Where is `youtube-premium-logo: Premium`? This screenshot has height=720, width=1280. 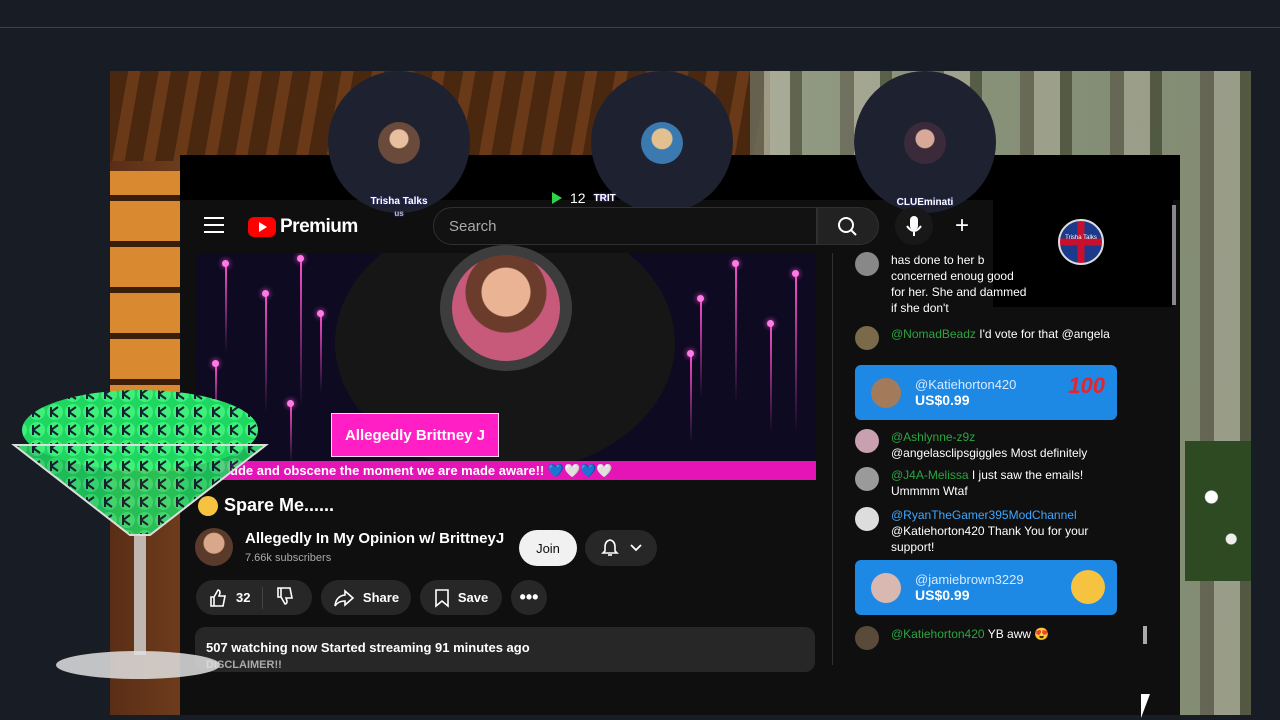
youtube-premium-logo: Premium is located at coordinates (303, 227).